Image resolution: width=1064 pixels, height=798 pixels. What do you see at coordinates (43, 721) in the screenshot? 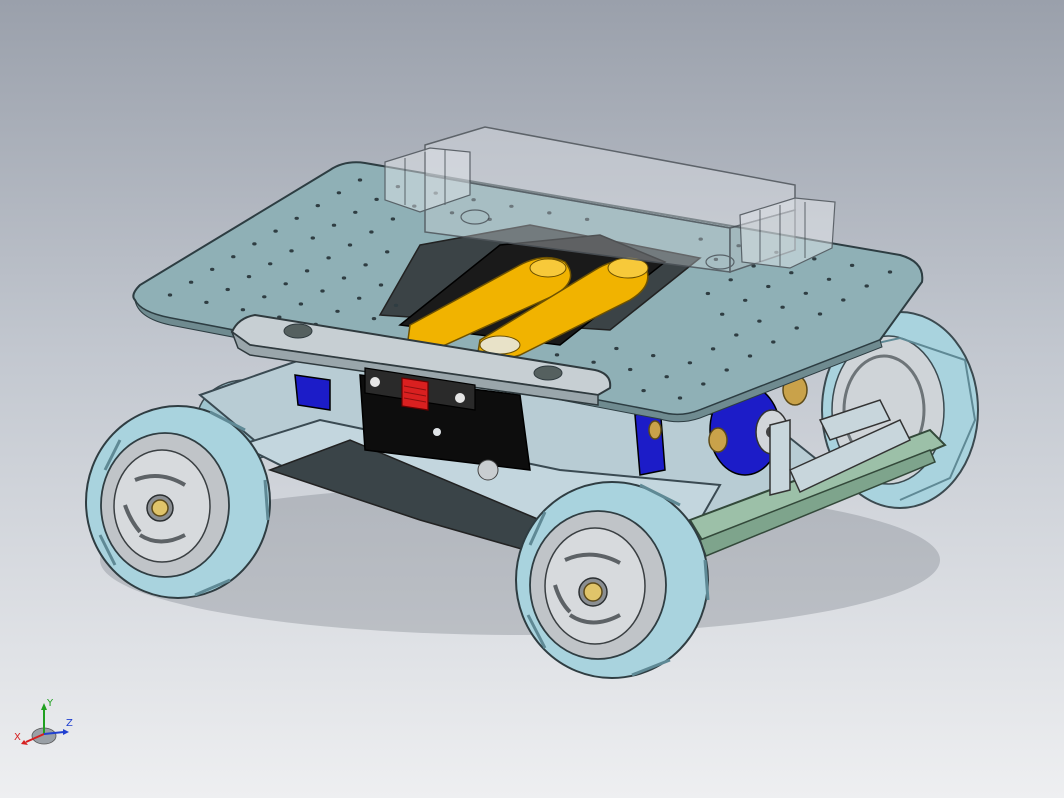
I see `coordinate-triad: Y X Z` at bounding box center [43, 721].